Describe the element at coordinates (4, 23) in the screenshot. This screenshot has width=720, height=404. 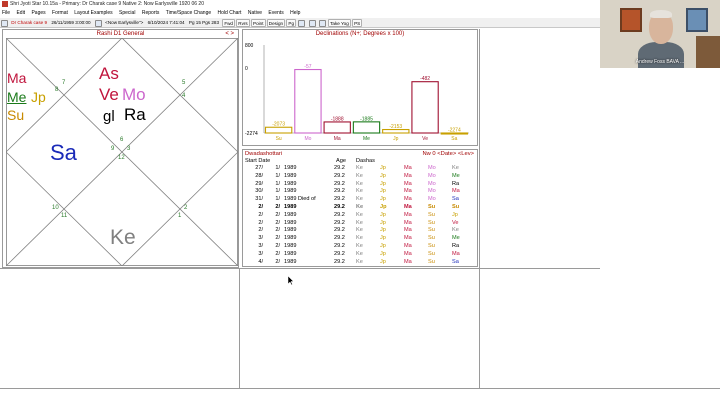
I see `chart-icon` at that location.